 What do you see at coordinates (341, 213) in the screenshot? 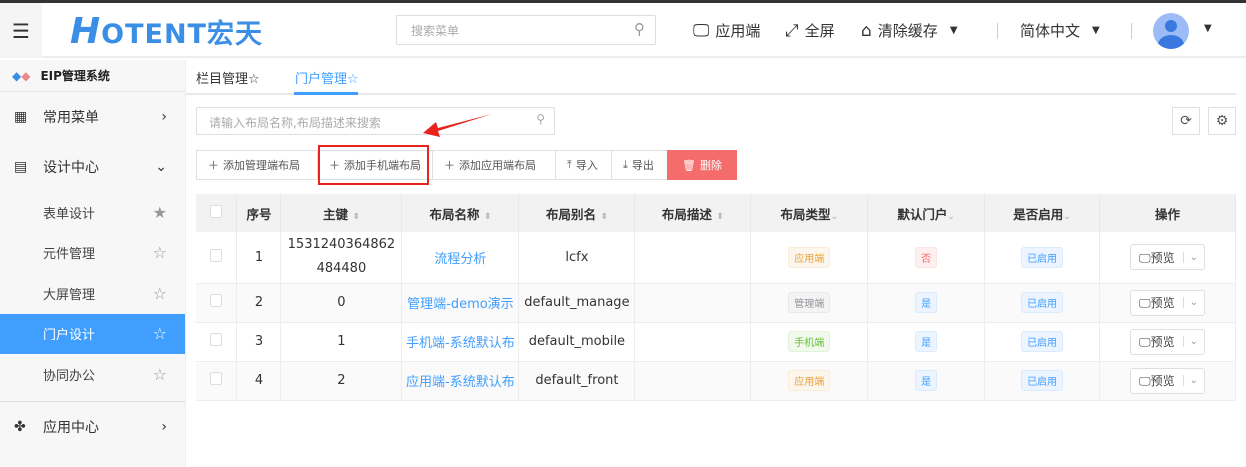
I see `col-header: 主键 ⬍` at bounding box center [341, 213].